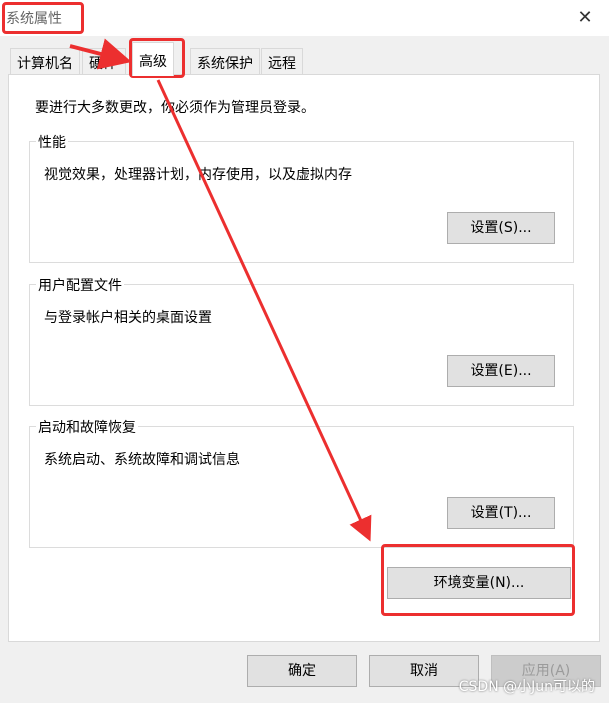  Describe the element at coordinates (304, 18) in the screenshot. I see `title-bar: 系统属性 ✕` at that location.